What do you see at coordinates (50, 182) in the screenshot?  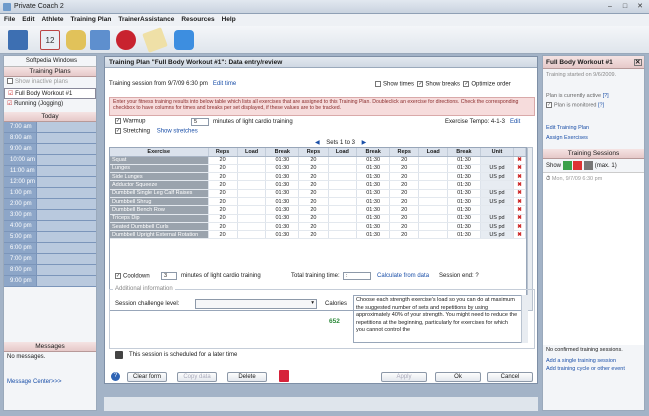 I see `hour-slot: 12:00 pm` at bounding box center [50, 182].